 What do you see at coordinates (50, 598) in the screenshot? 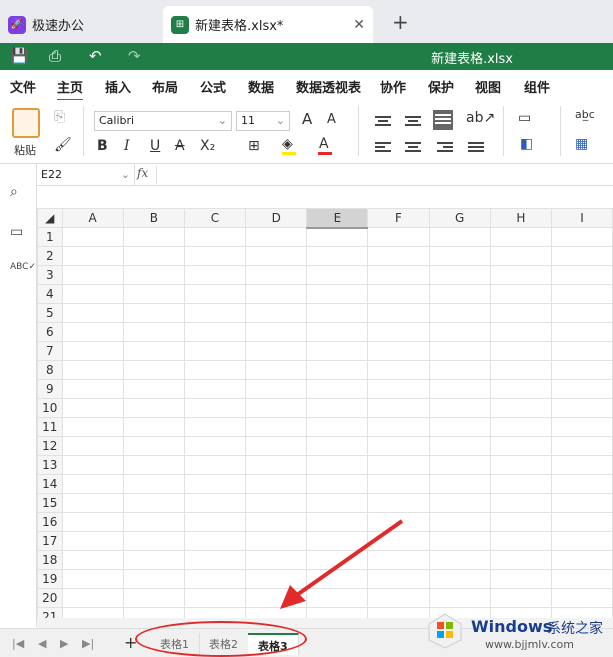
I see `row-header: 20` at bounding box center [50, 598].